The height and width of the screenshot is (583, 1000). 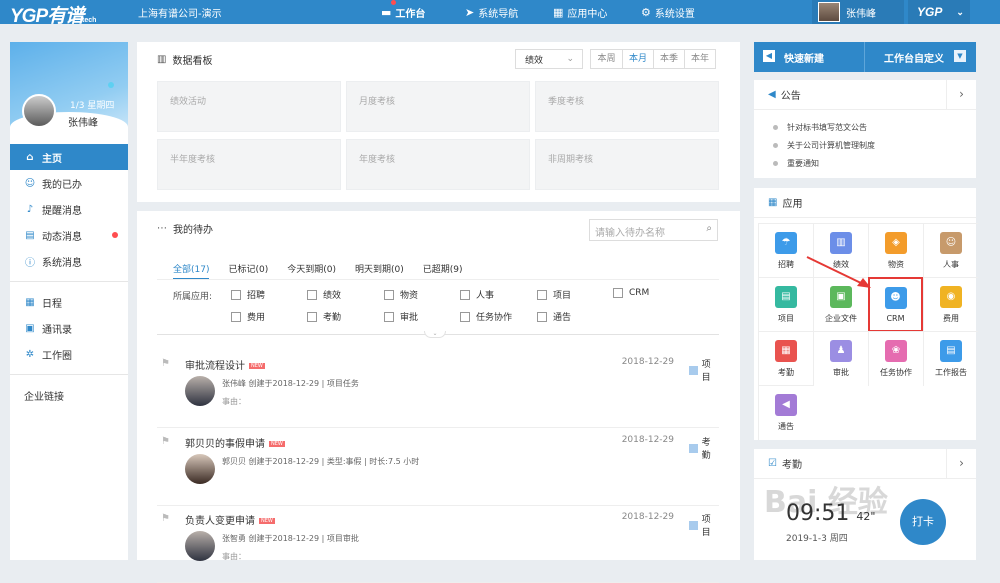 What do you see at coordinates (668, 12) in the screenshot?
I see `nav-system-settings: ⚙ 系统设置` at bounding box center [668, 12].